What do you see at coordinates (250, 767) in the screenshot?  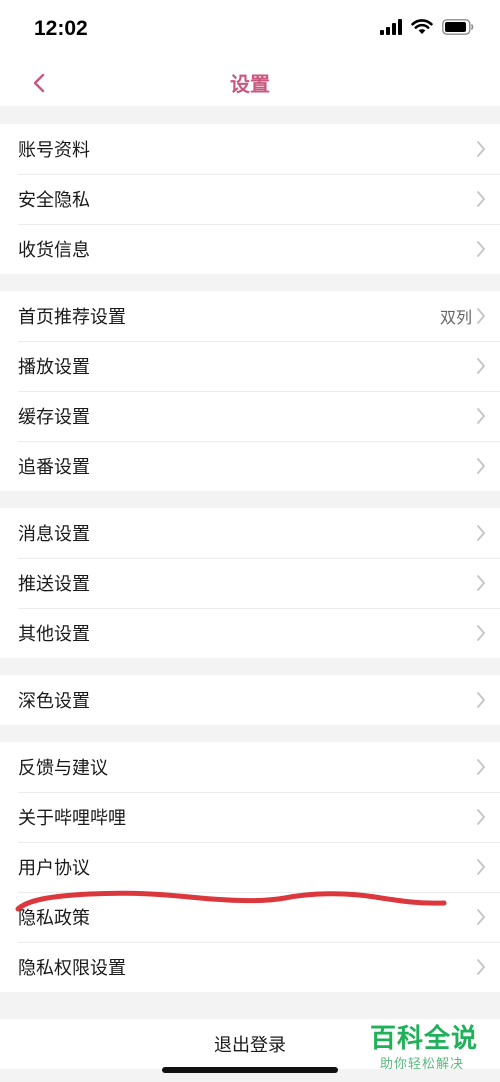 I see `settings-item-feedback: 反馈与建议` at bounding box center [250, 767].